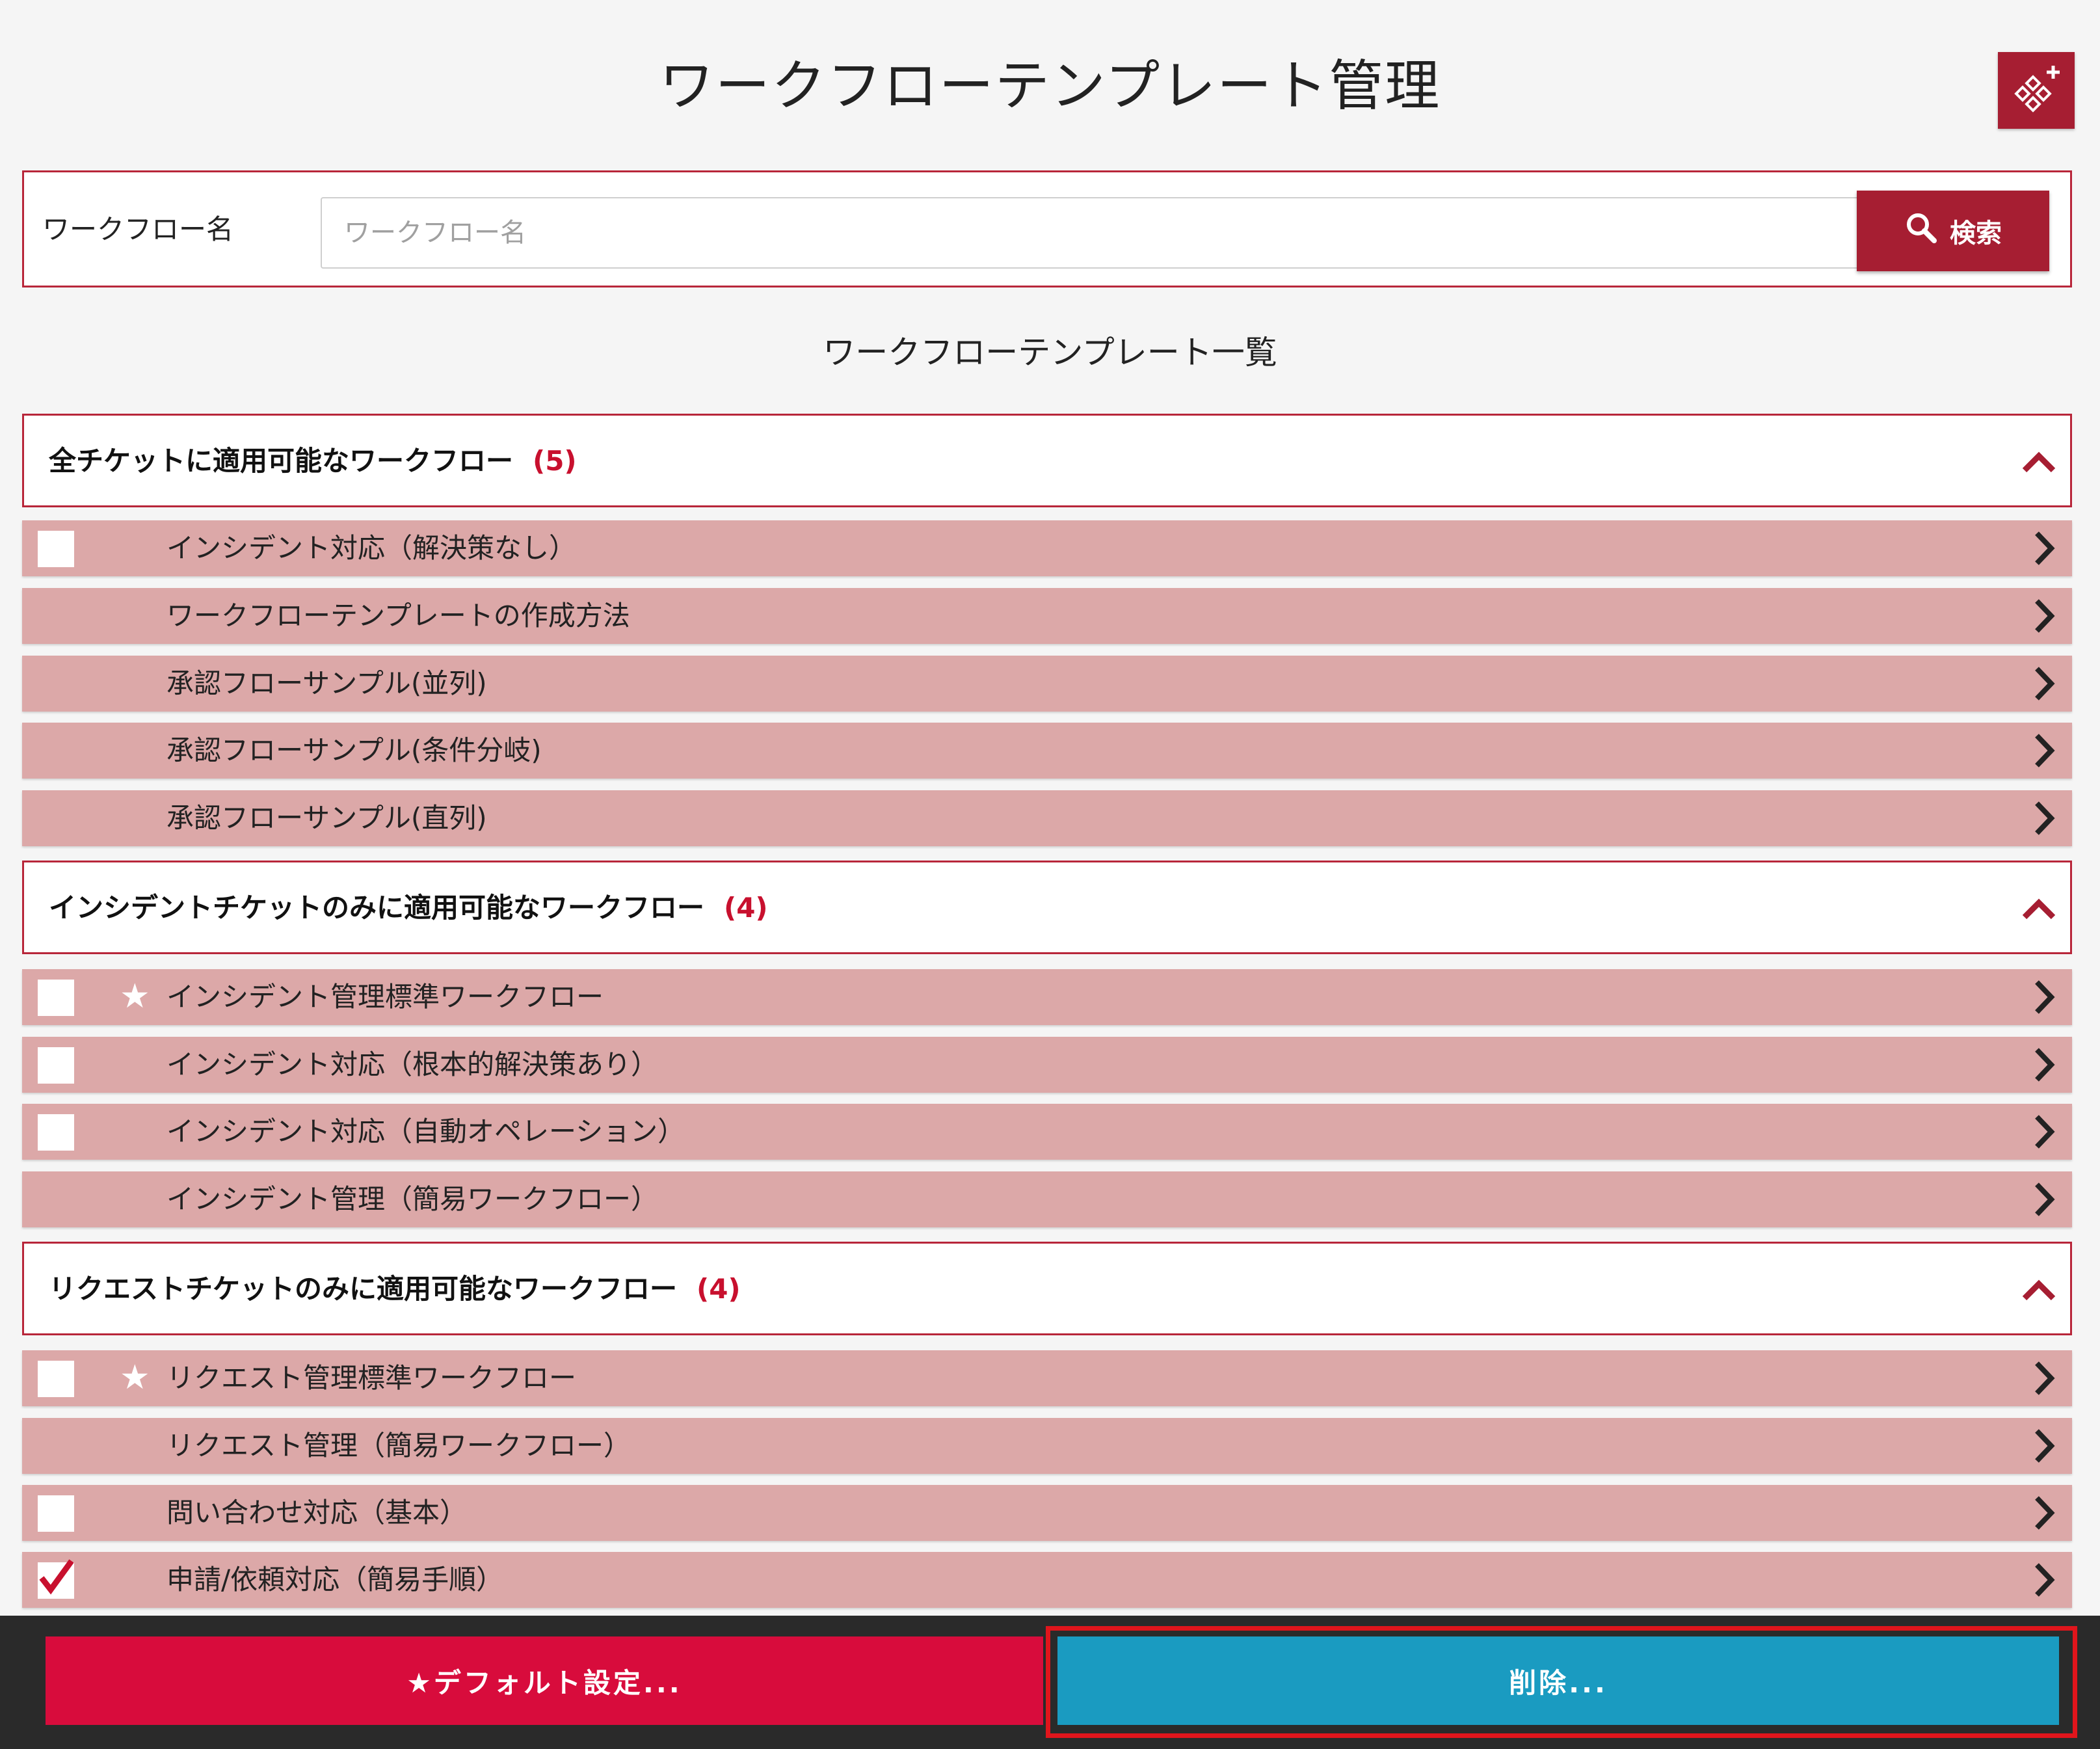  What do you see at coordinates (1047, 1065) in the screenshot?
I see `list-item: インシデント対応（根本的解決策あり）` at bounding box center [1047, 1065].